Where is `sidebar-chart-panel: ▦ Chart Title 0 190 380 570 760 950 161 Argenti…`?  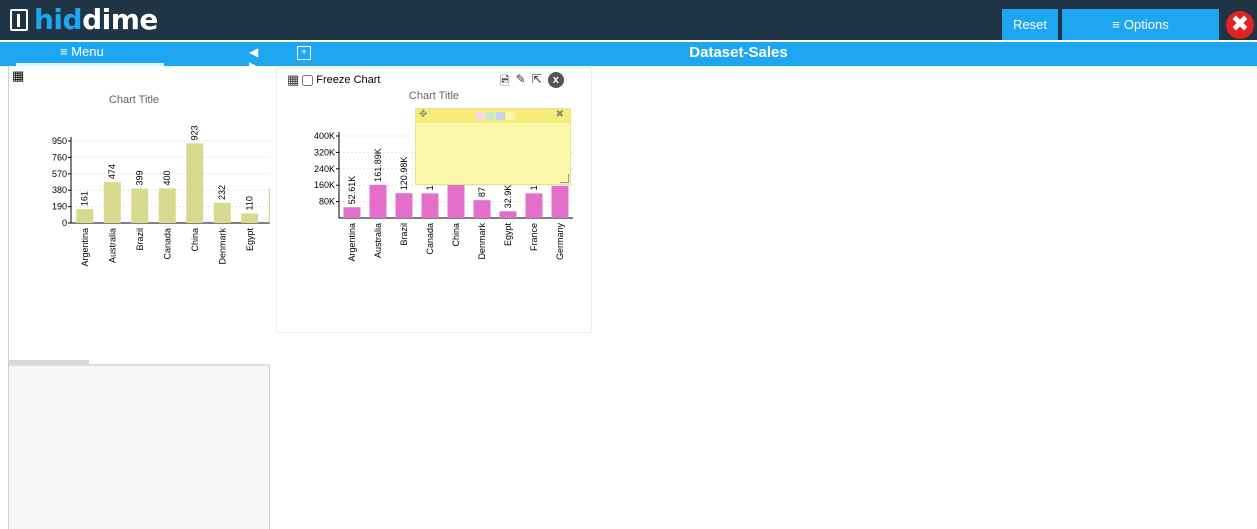
sidebar-chart-panel: ▦ Chart Title 0 190 380 570 760 950 161 Argenti… is located at coordinates (139, 216).